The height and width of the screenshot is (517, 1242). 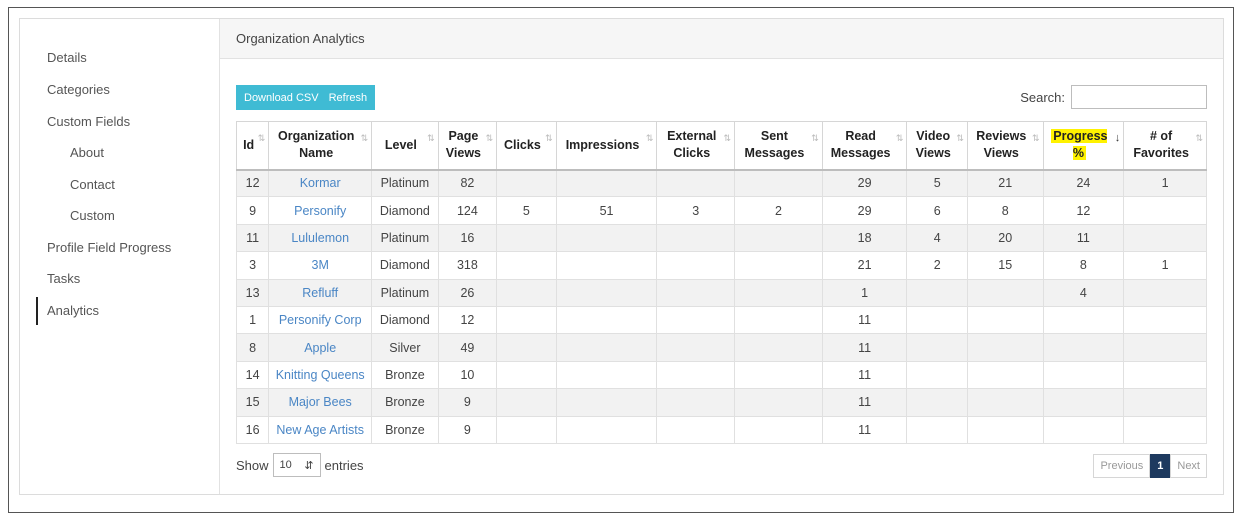 What do you see at coordinates (467, 265) in the screenshot?
I see `cell-page-views: 318` at bounding box center [467, 265].